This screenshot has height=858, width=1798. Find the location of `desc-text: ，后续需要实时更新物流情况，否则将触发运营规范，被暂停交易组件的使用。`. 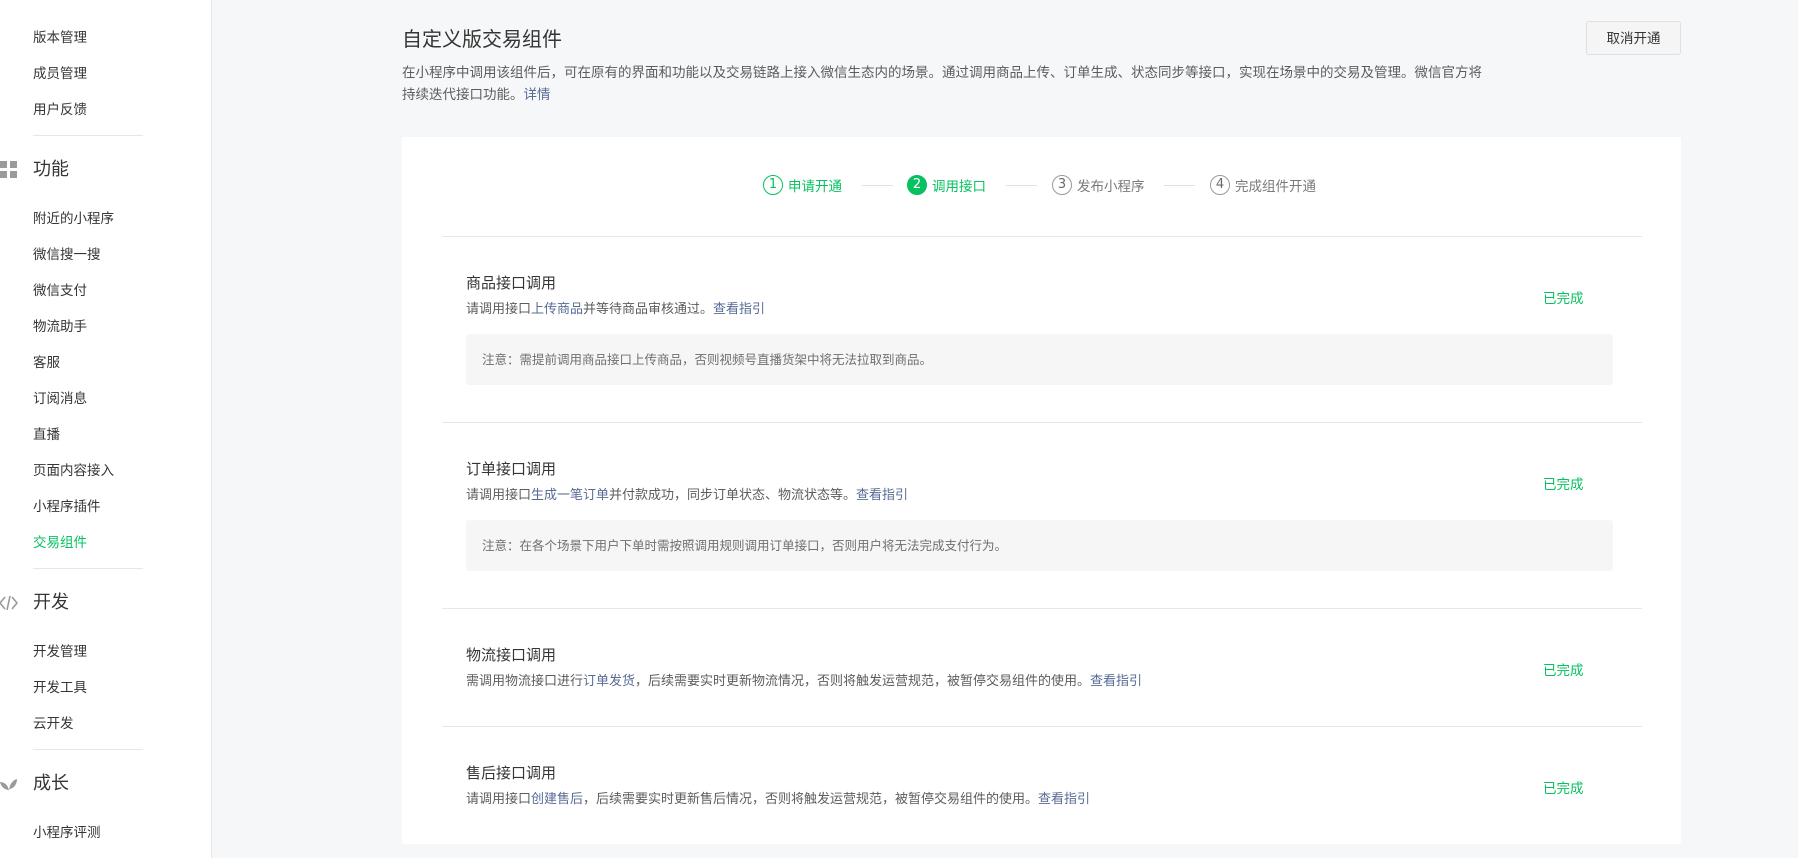

desc-text: ，后续需要实时更新物流情况，否则将触发运营规范，被暂停交易组件的使用。 is located at coordinates (863, 681).